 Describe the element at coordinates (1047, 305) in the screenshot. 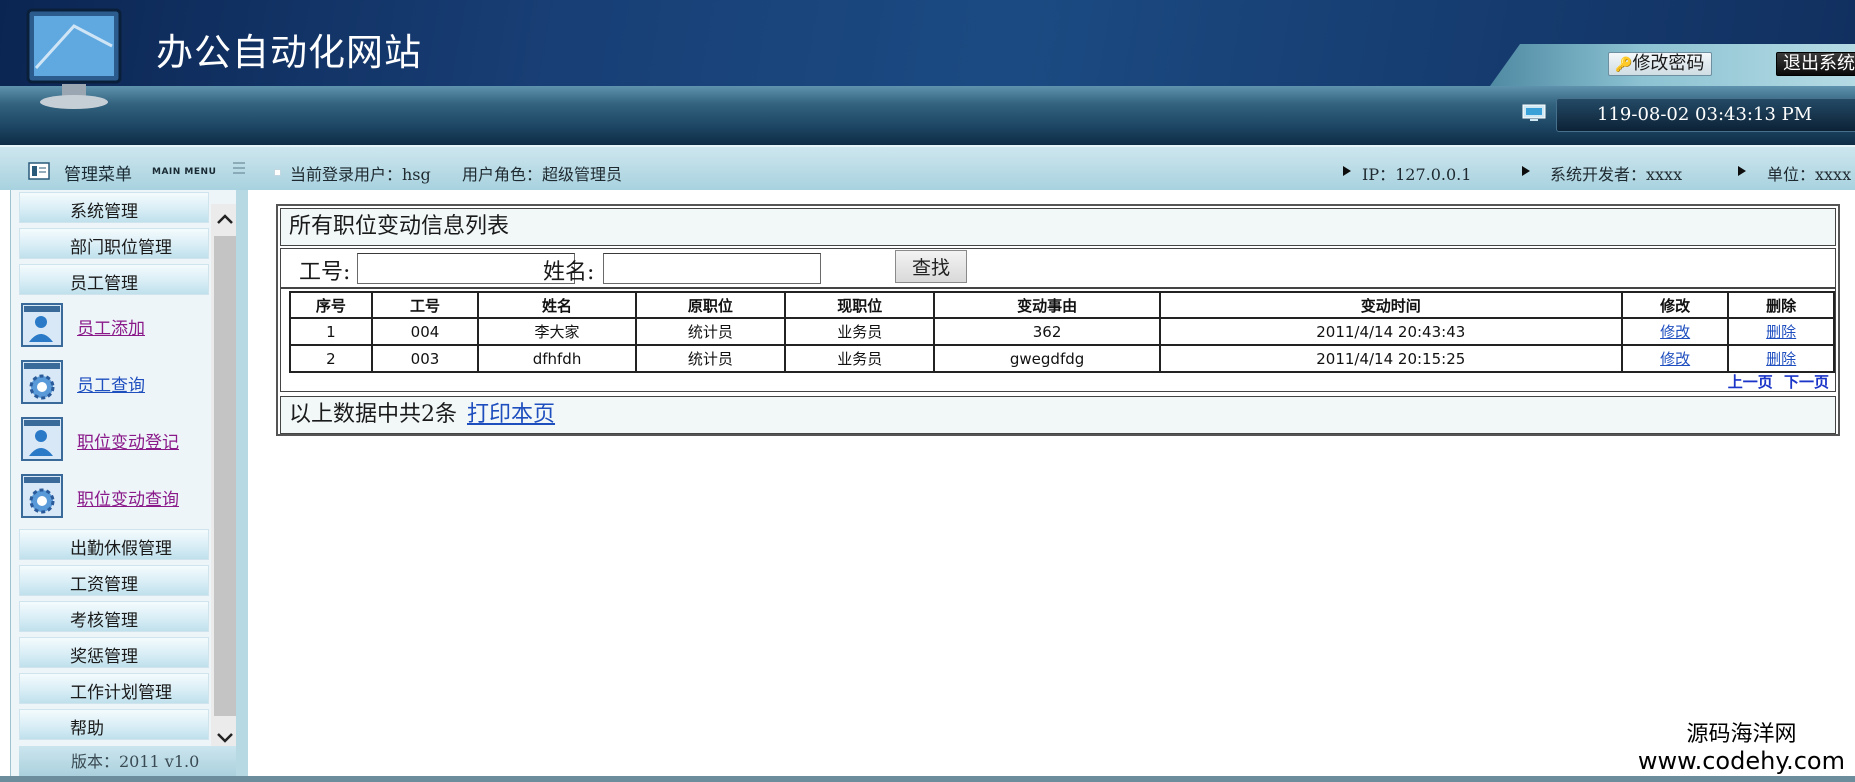

I see `col-header-reason: 变动事由` at that location.